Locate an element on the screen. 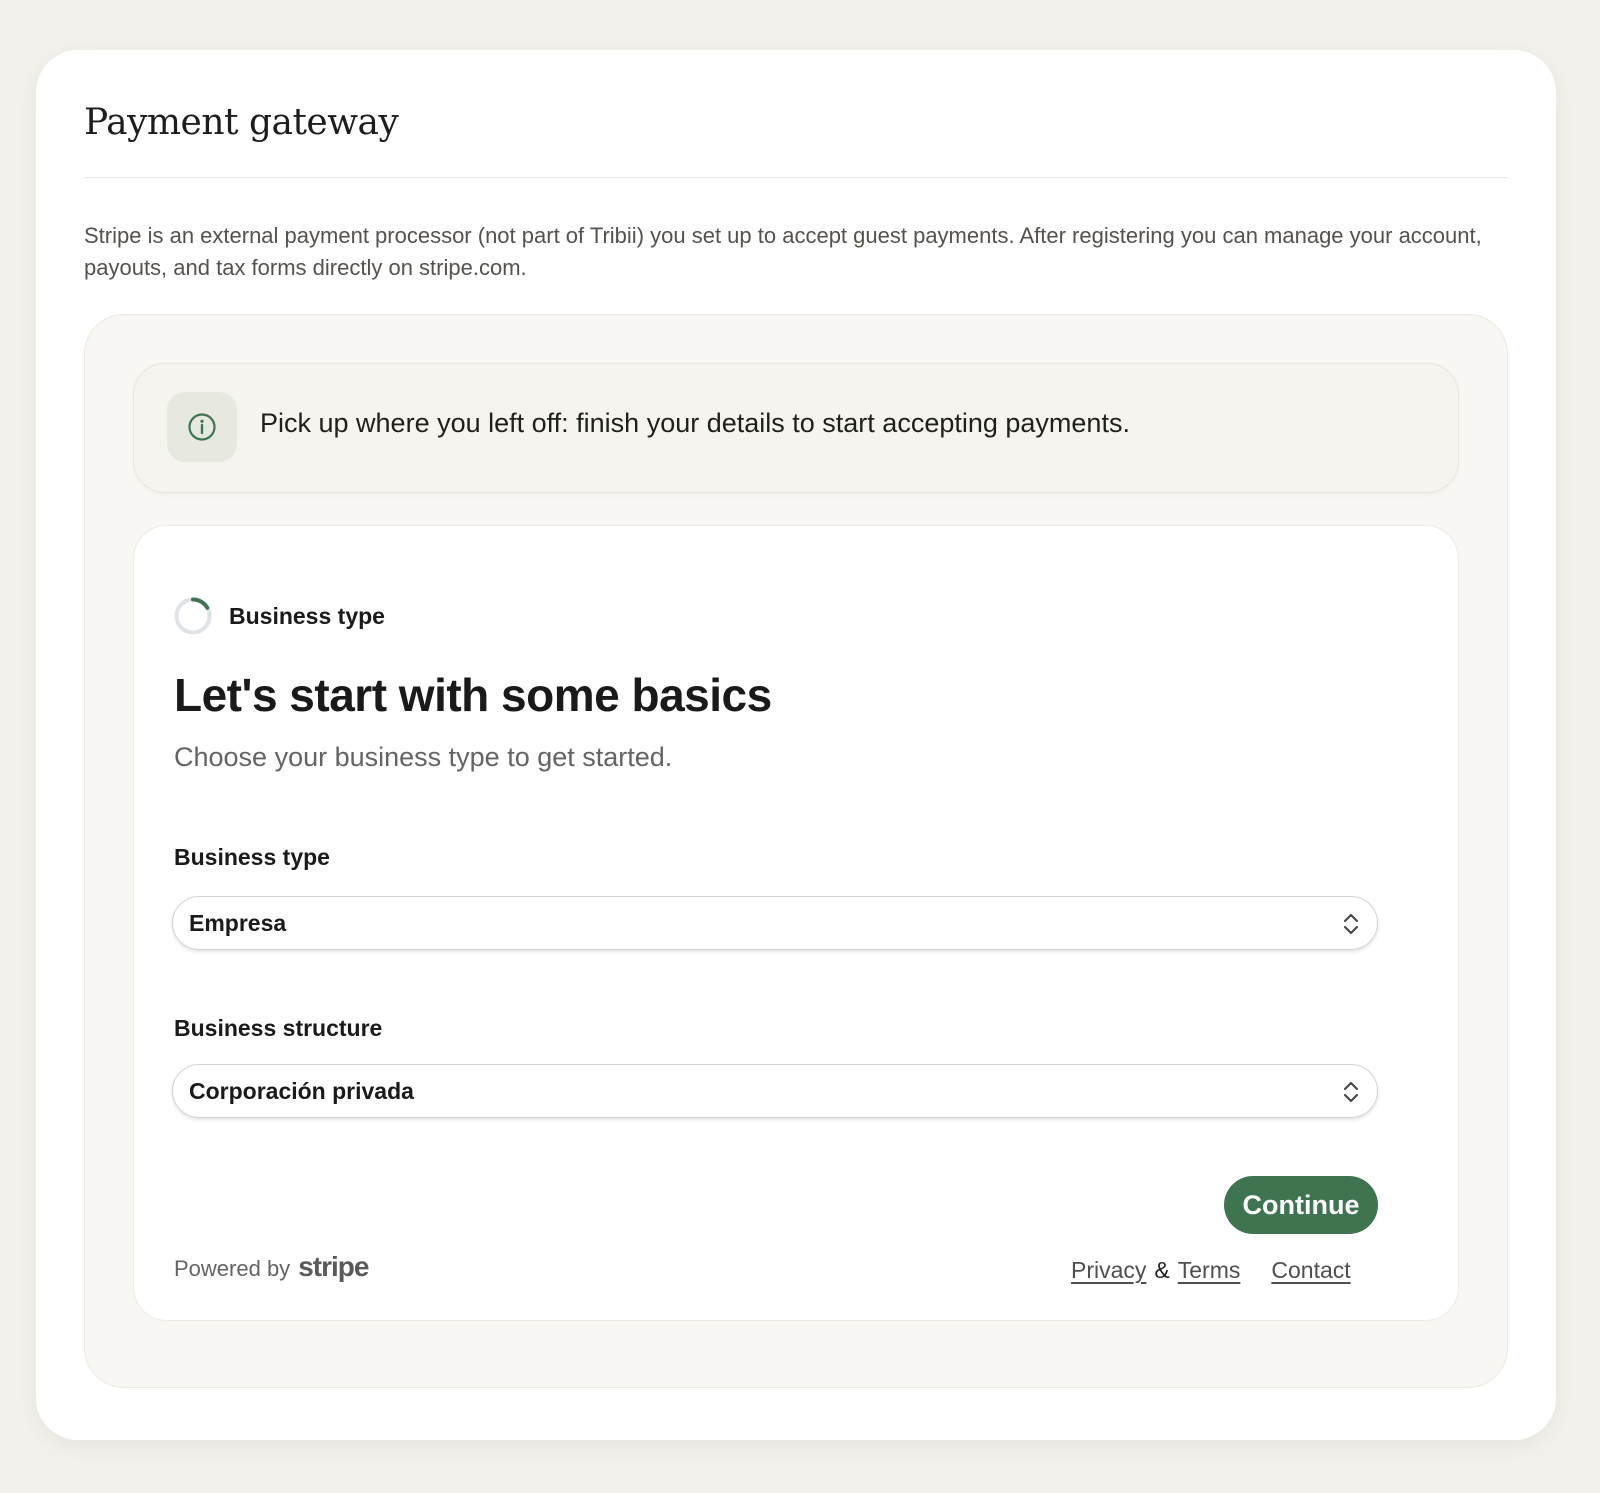 The height and width of the screenshot is (1493, 1600). business-type-value: Empresa is located at coordinates (238, 923).